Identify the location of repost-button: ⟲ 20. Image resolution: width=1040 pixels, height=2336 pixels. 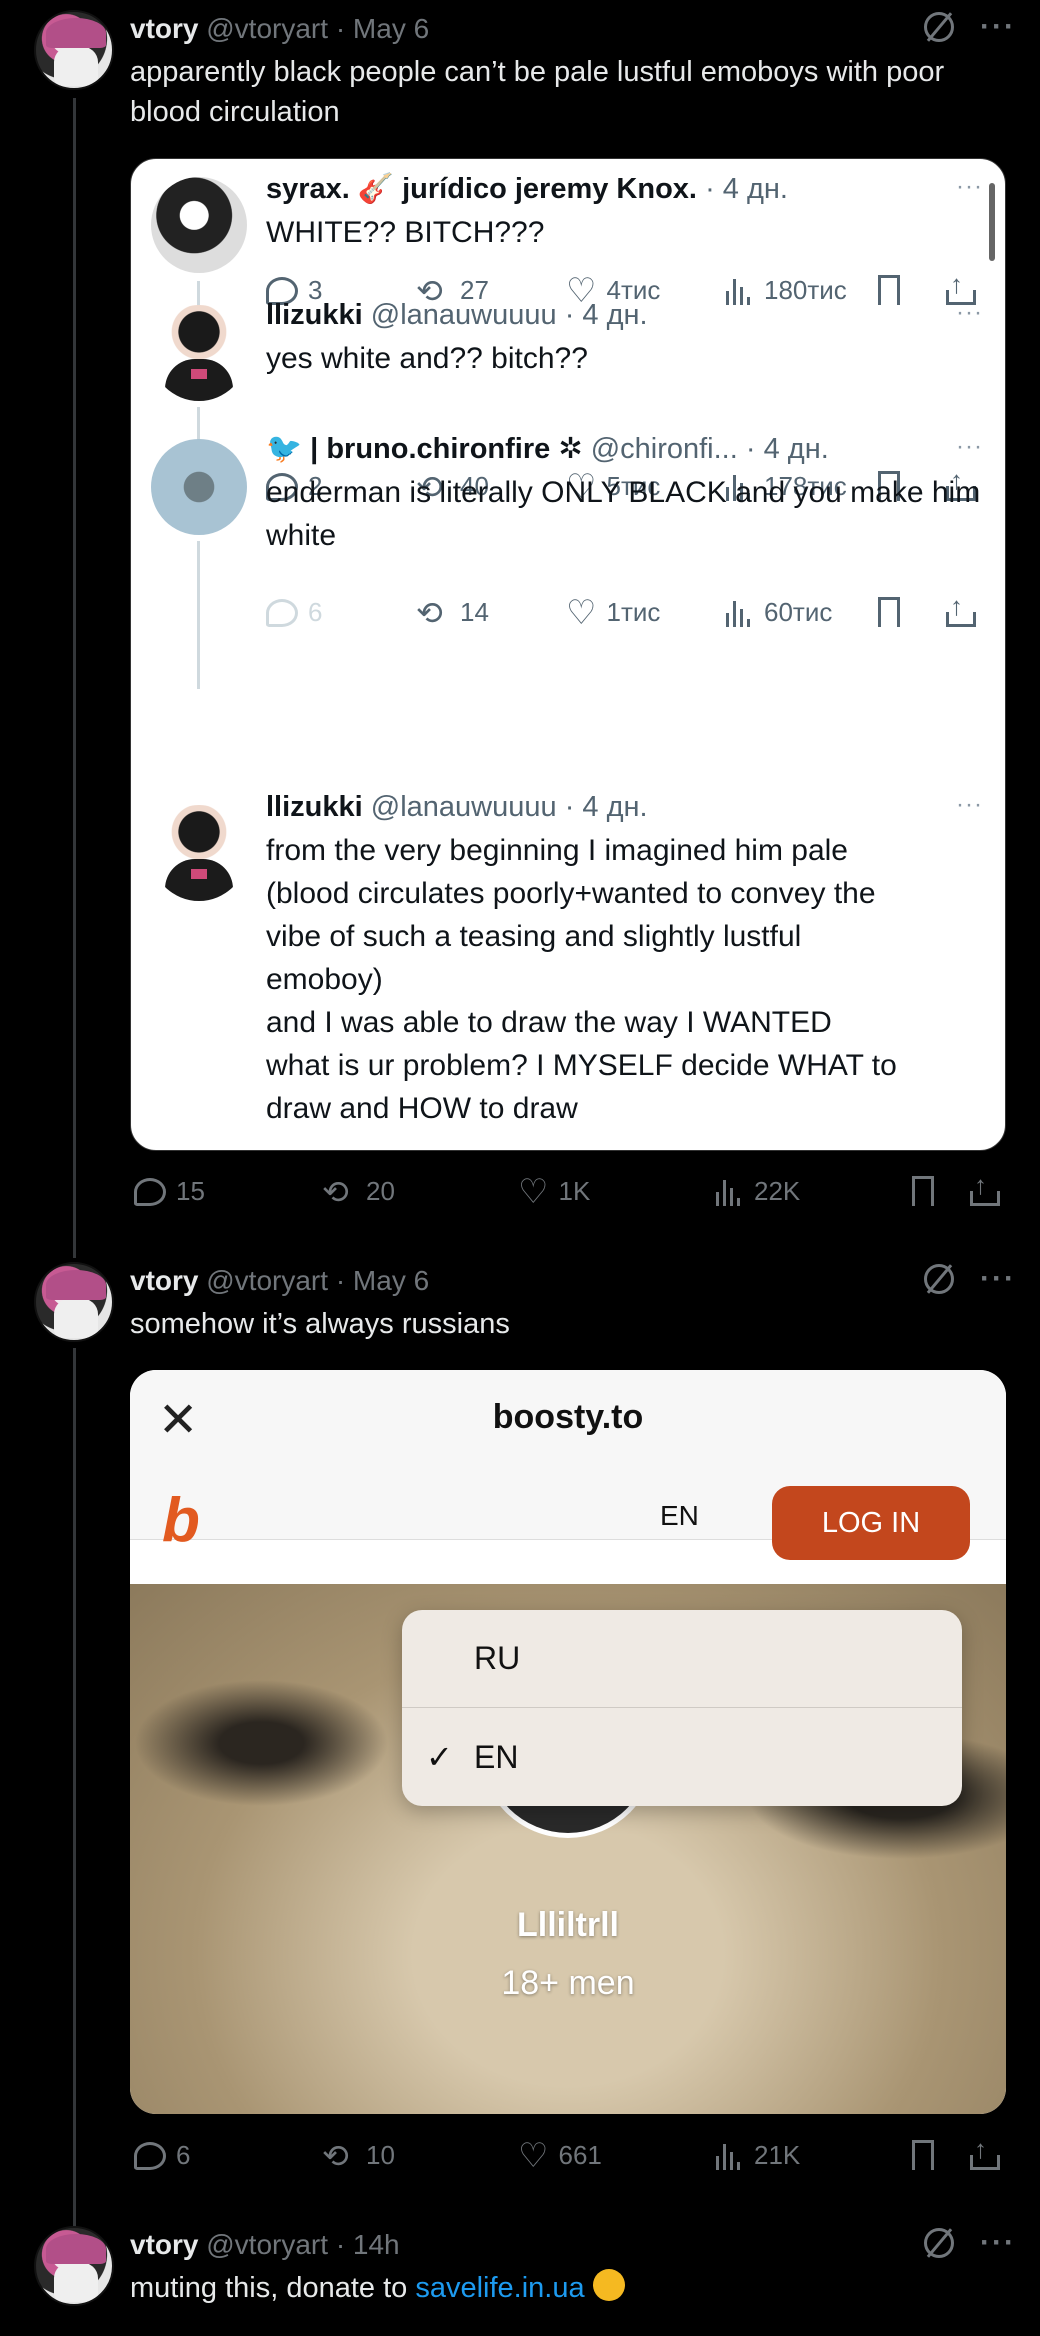
(358, 1191).